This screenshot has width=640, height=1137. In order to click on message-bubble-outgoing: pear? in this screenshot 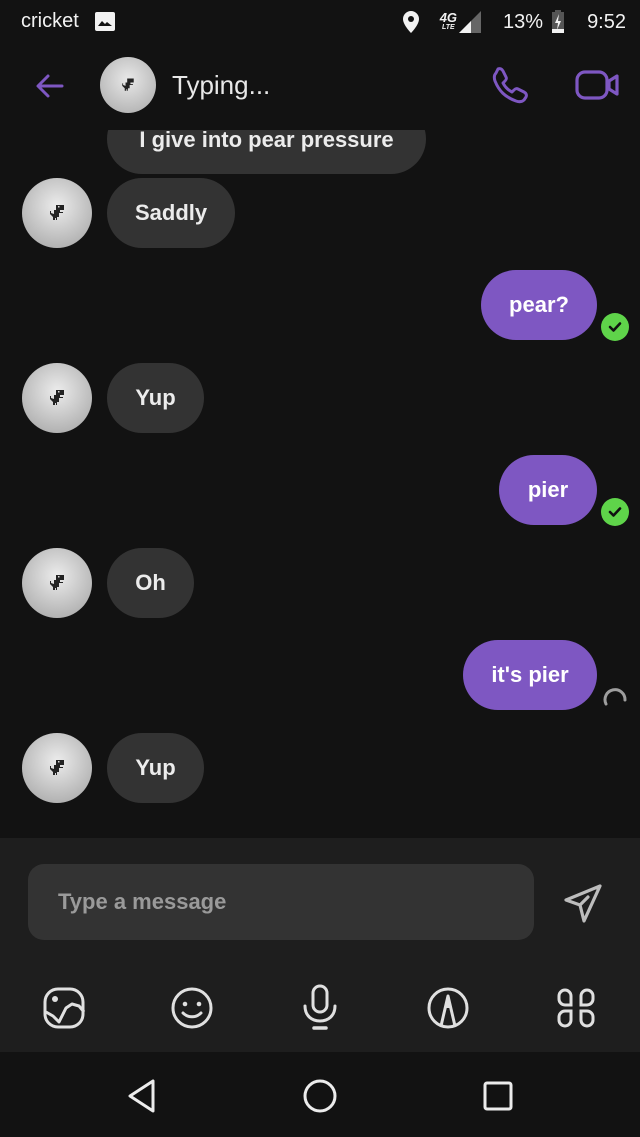, I will do `click(539, 305)`.